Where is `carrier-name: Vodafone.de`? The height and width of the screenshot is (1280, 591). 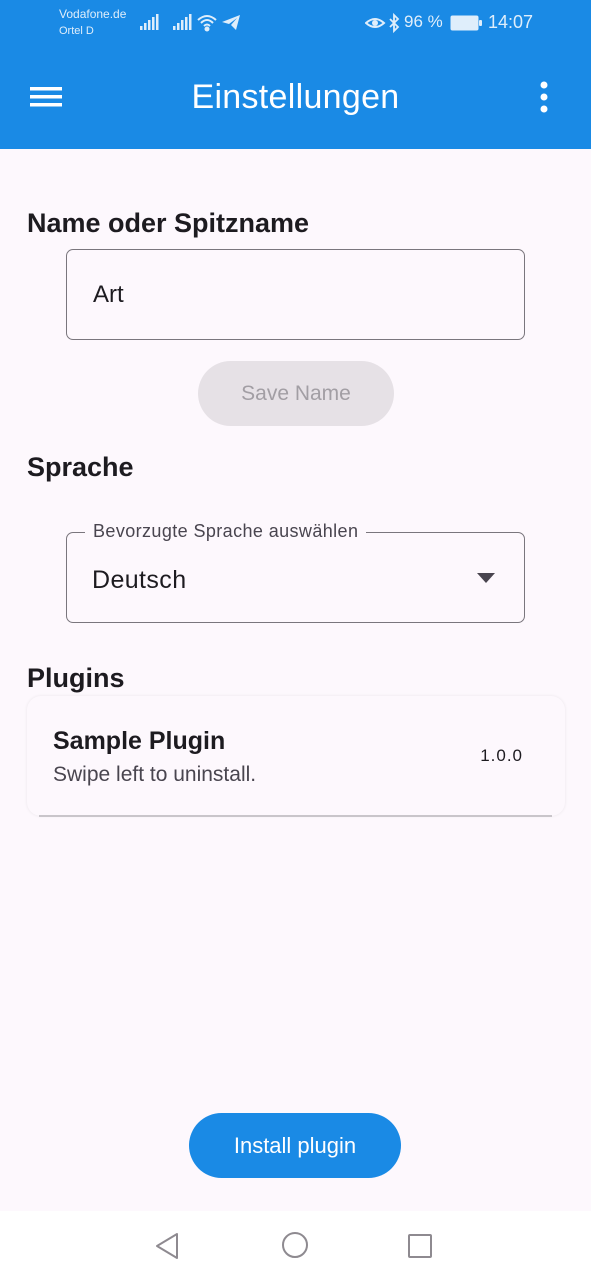
carrier-name: Vodafone.de is located at coordinates (93, 14).